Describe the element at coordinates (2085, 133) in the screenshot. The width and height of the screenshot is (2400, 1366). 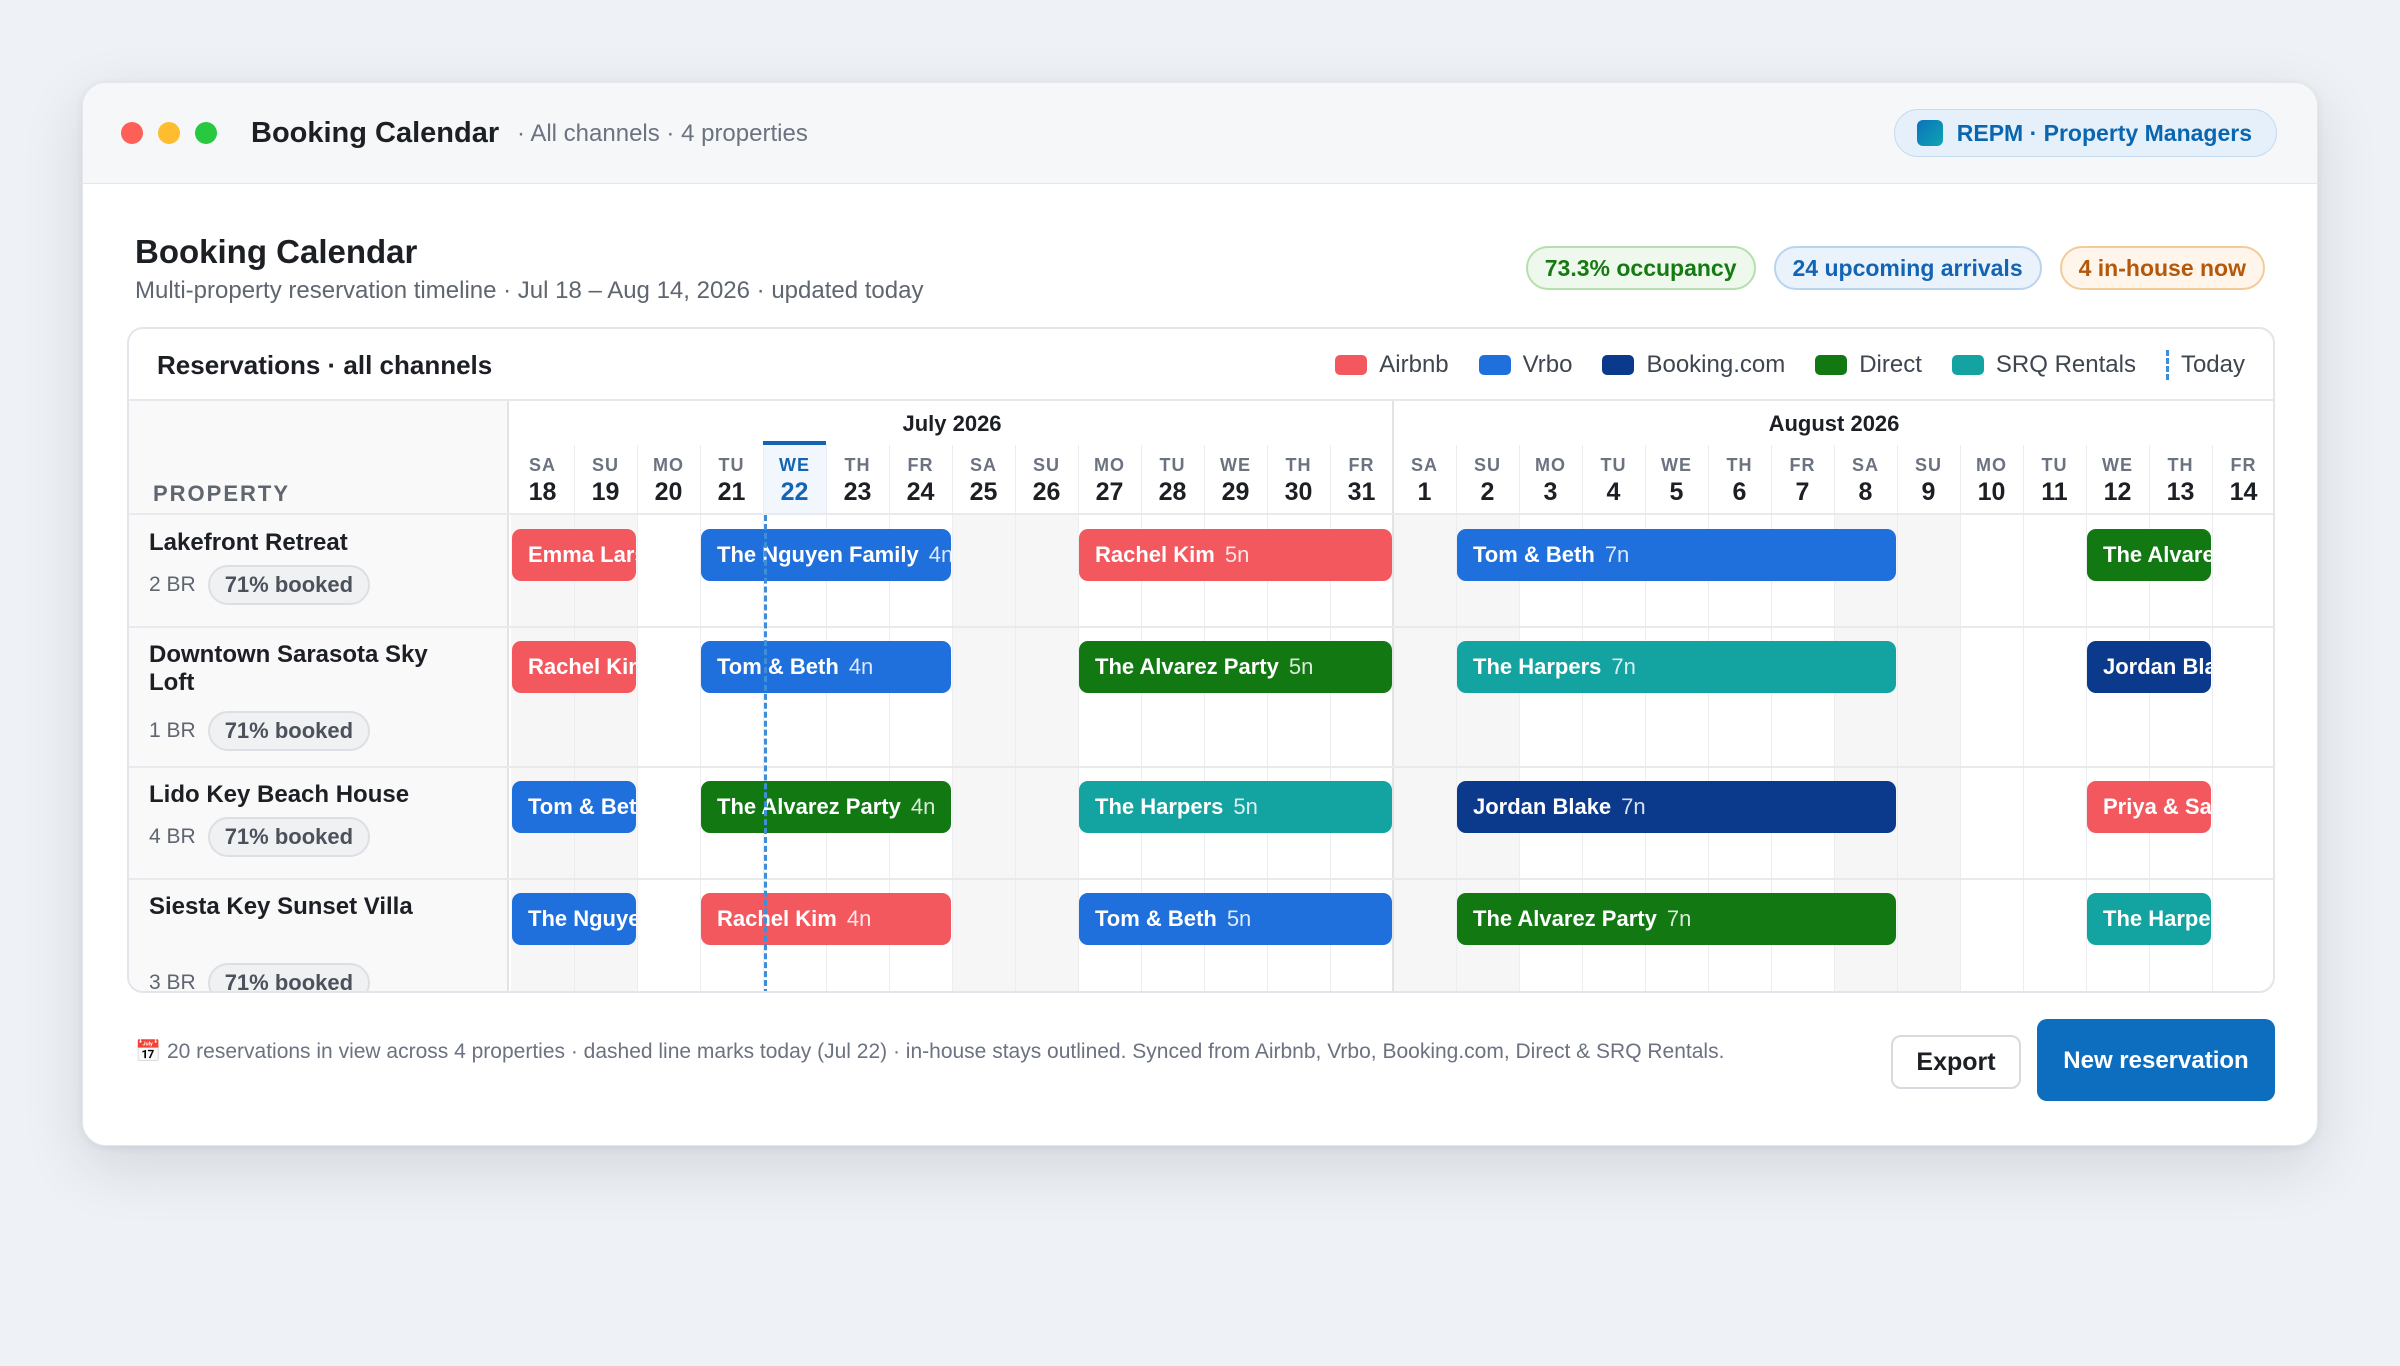
I see `brand-badge: REPM · Property Managers` at that location.